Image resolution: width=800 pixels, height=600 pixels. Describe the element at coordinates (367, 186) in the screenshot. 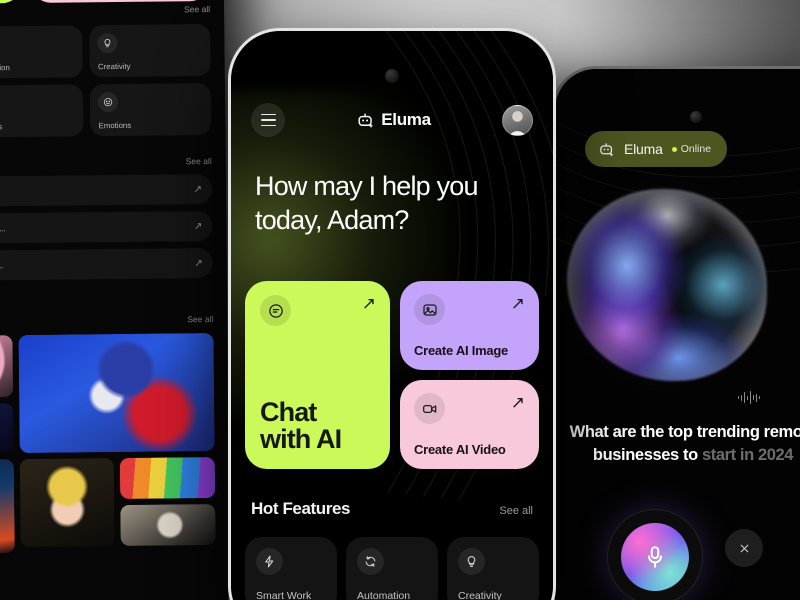

I see `greeting-line-1: How may I help you` at that location.